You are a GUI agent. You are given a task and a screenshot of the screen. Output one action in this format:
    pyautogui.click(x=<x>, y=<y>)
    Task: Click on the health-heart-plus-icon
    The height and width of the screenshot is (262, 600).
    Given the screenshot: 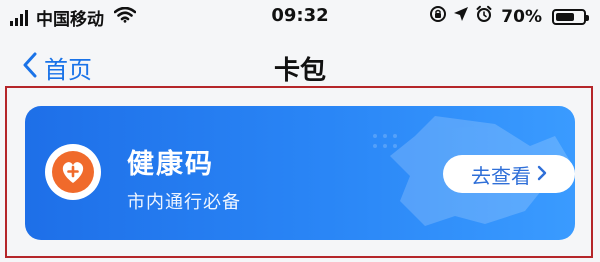 What is the action you would take?
    pyautogui.click(x=73, y=172)
    